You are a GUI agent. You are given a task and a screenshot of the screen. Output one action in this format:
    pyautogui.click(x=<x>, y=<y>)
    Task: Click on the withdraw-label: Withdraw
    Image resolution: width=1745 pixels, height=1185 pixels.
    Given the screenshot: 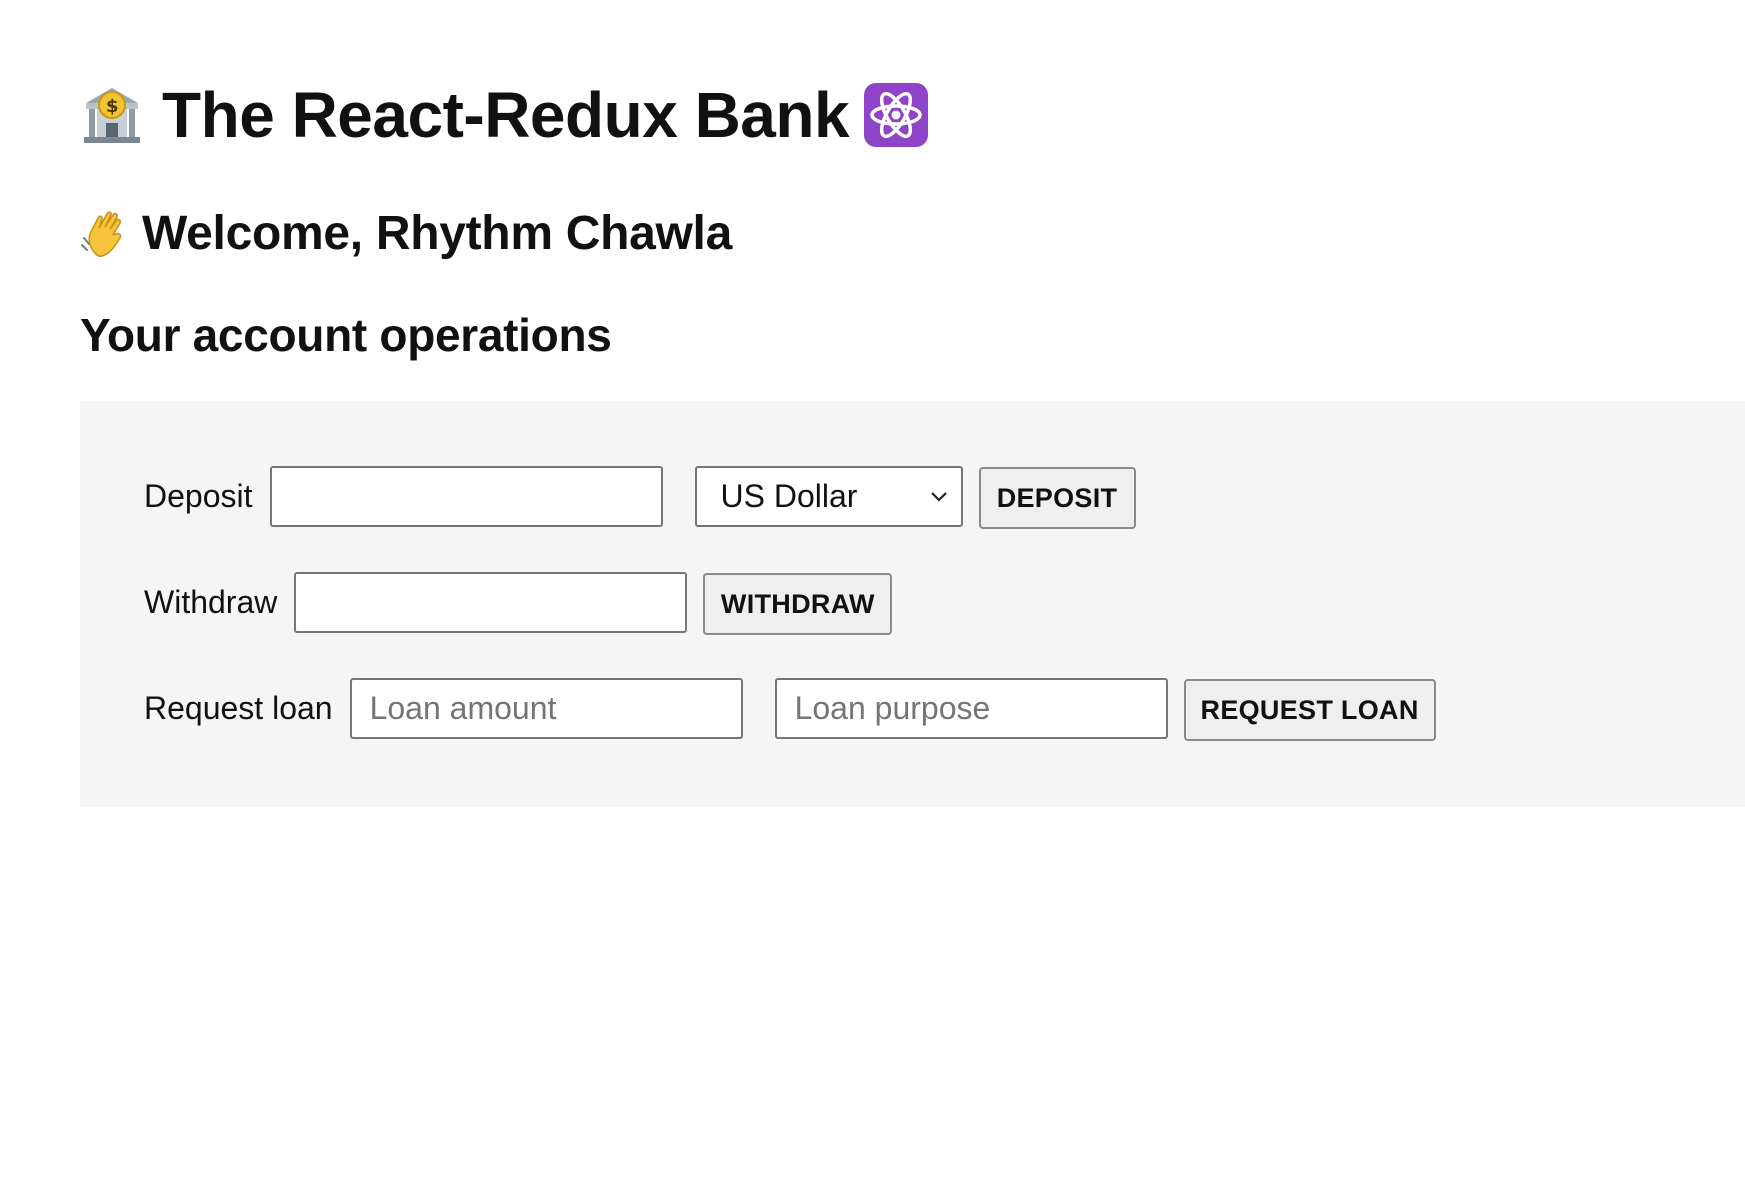 What is the action you would take?
    pyautogui.click(x=211, y=601)
    